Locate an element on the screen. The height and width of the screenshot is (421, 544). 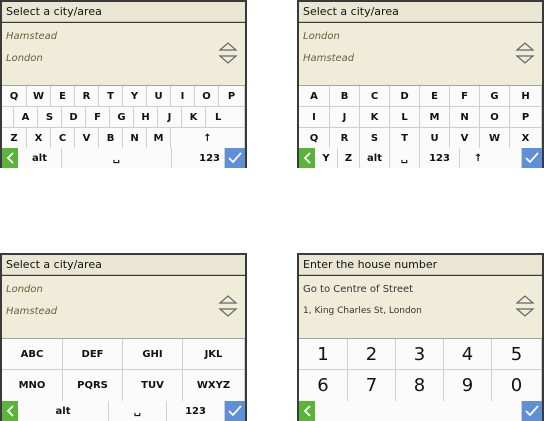
key: TUV is located at coordinates (153, 386).